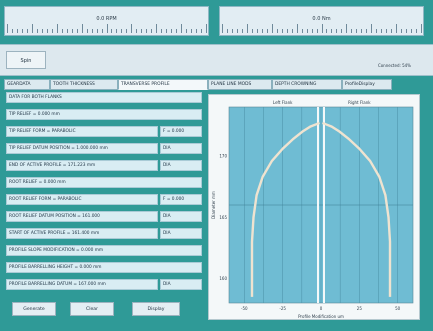 This screenshot has height=331, width=433. What do you see at coordinates (321, 316) in the screenshot?
I see `x-axis-label: Profile Modification um` at bounding box center [321, 316].